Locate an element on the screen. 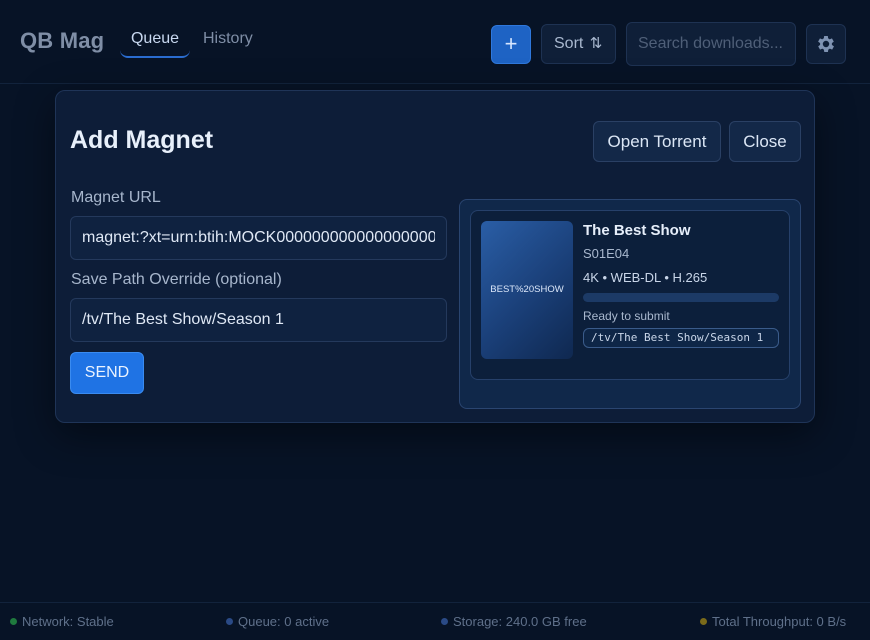  top-bar: QB Mag Queue History + Sort ⇅ is located at coordinates (435, 42).